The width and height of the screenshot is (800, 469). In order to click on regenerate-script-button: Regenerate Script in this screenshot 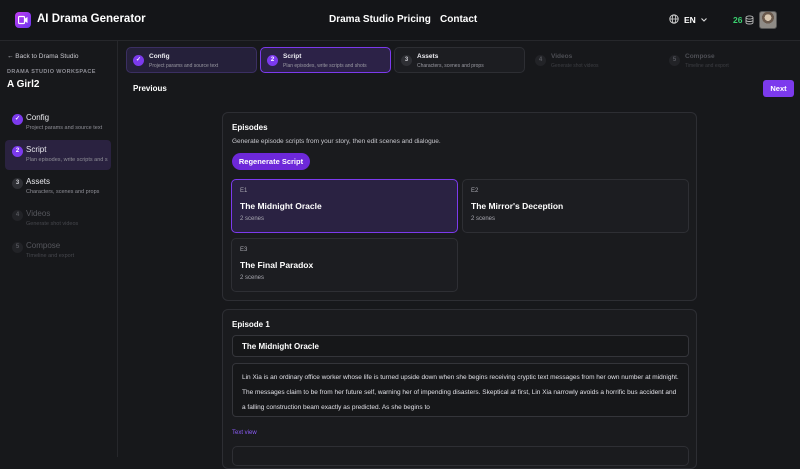, I will do `click(271, 161)`.